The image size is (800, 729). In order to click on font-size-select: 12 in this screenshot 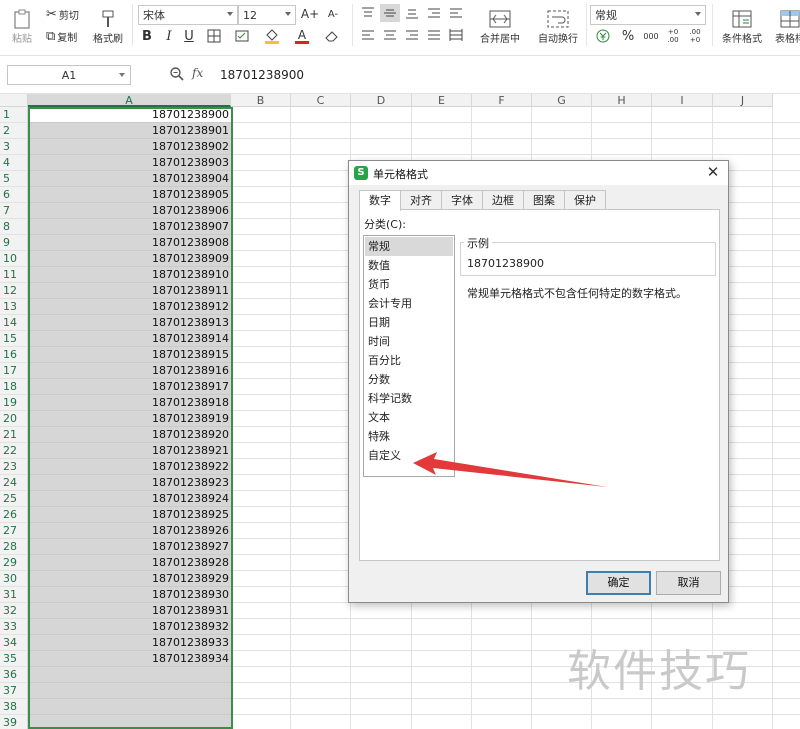, I will do `click(267, 15)`.